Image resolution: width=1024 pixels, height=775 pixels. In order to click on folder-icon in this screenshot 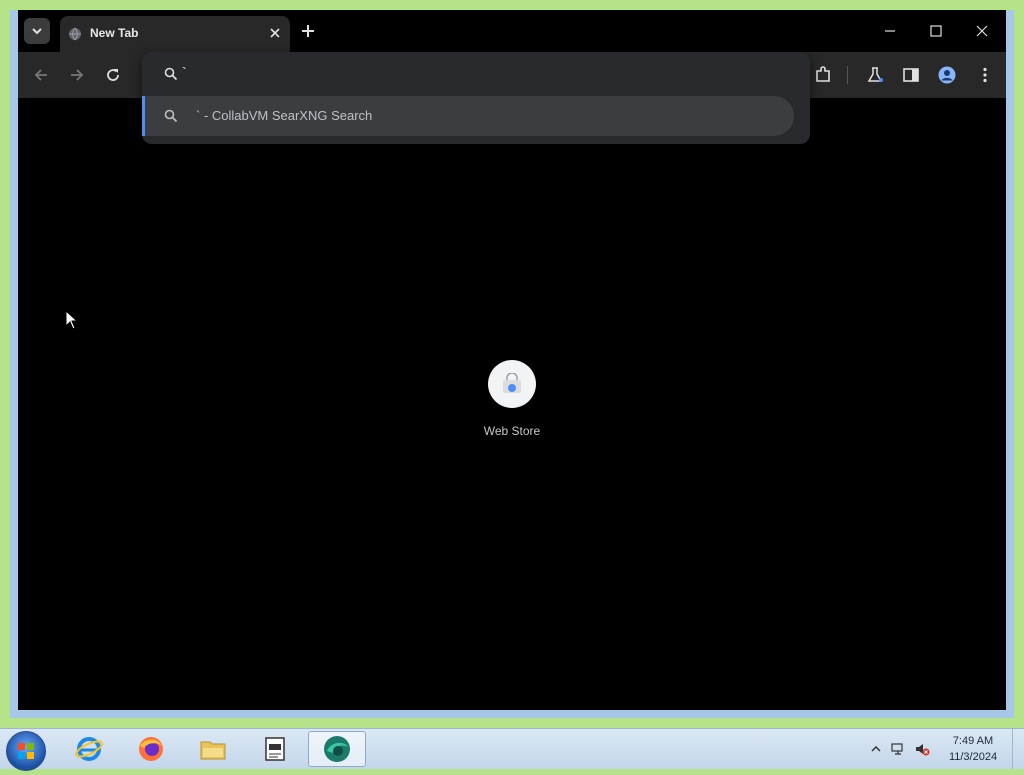, I will do `click(213, 750)`.